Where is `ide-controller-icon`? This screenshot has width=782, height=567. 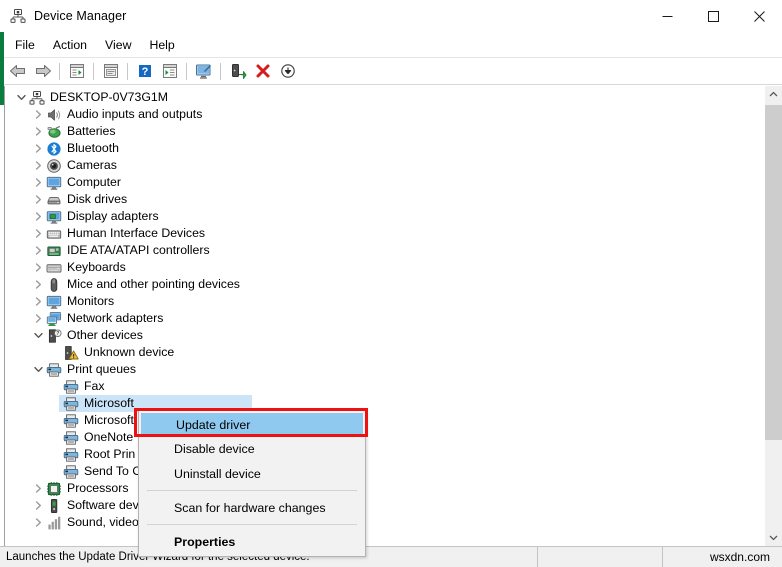
ide-controller-icon is located at coordinates (54, 251).